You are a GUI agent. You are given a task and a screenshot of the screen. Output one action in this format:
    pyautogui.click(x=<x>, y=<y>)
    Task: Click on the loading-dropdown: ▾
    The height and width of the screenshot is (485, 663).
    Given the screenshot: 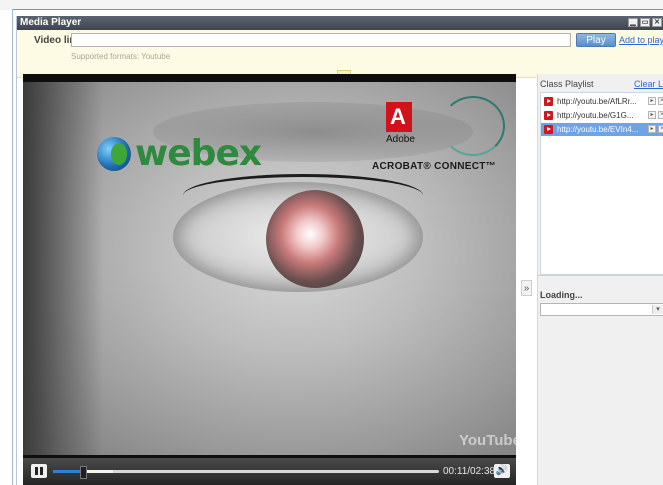 What is the action you would take?
    pyautogui.click(x=601, y=309)
    